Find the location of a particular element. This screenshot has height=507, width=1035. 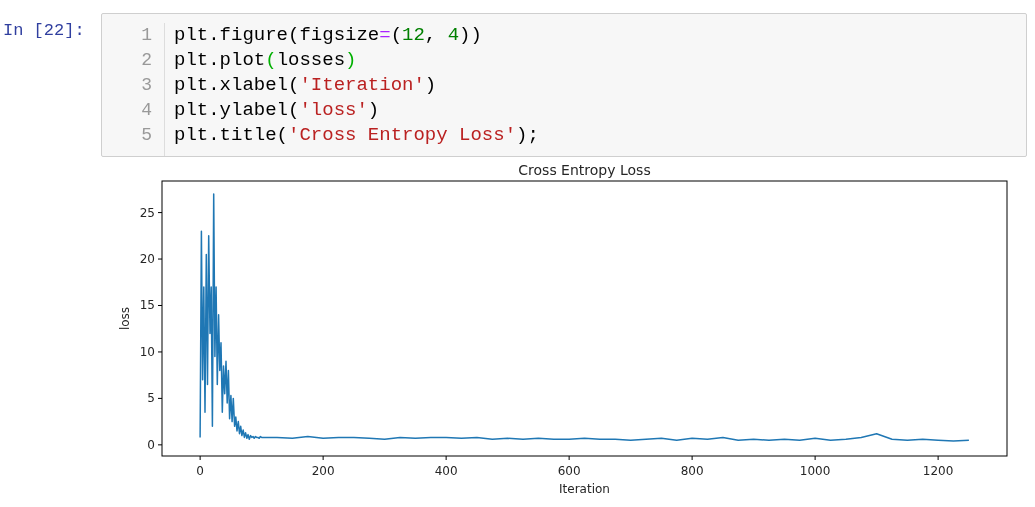

y-axis-tick: 0 is located at coordinates (155, 444).